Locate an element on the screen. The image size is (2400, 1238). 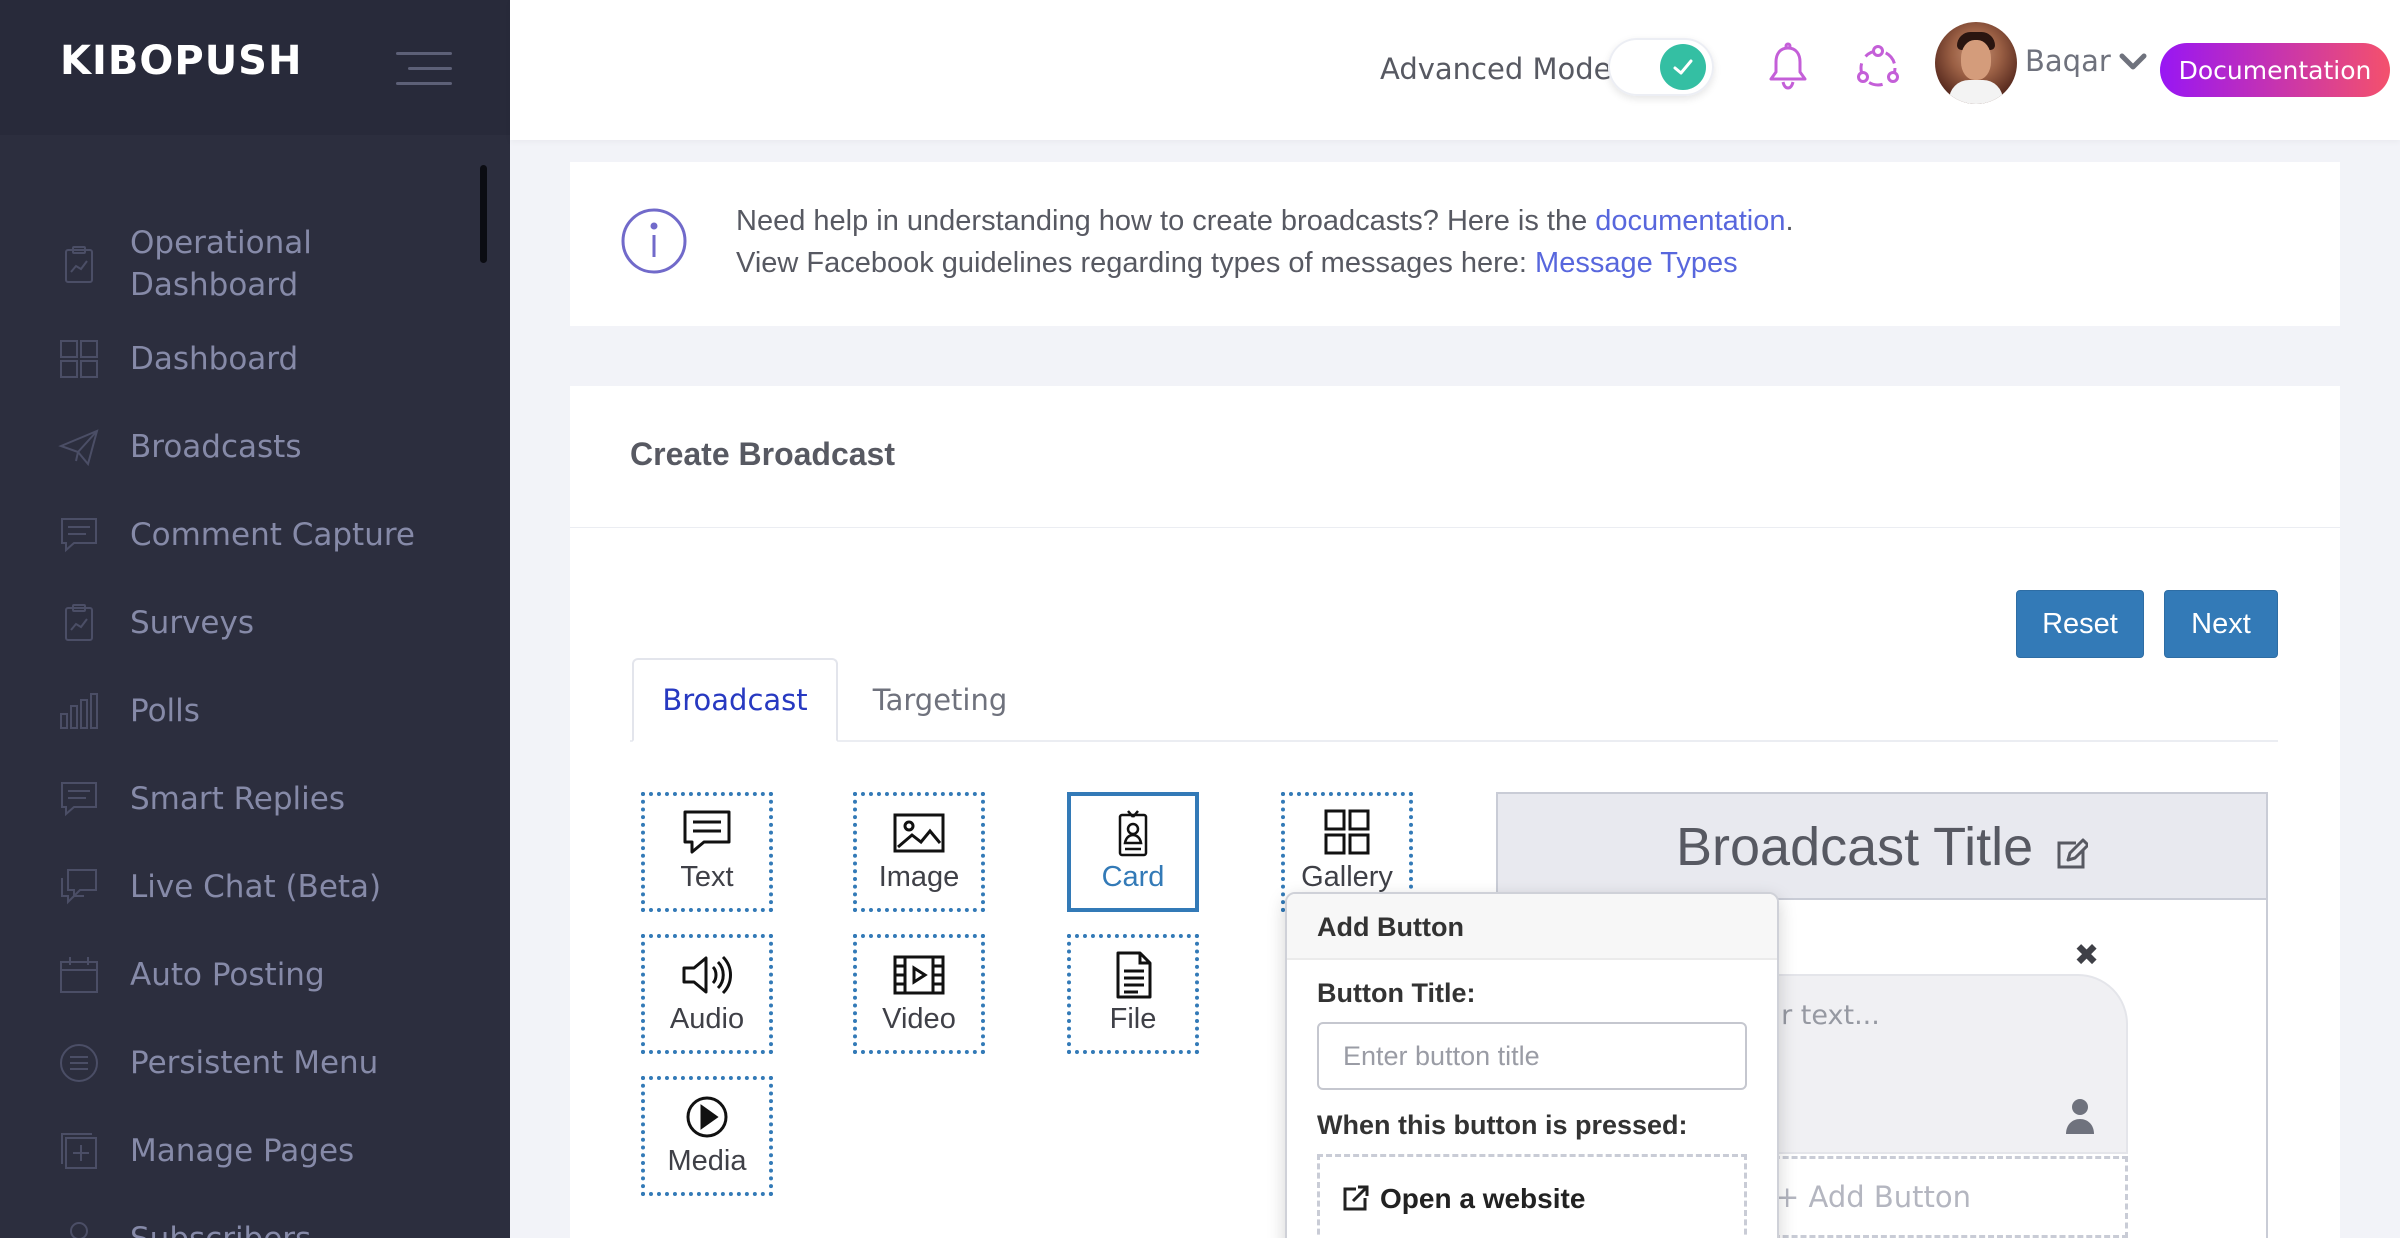
when-pressed-label: When this button is pressed: is located at coordinates (1502, 1125).